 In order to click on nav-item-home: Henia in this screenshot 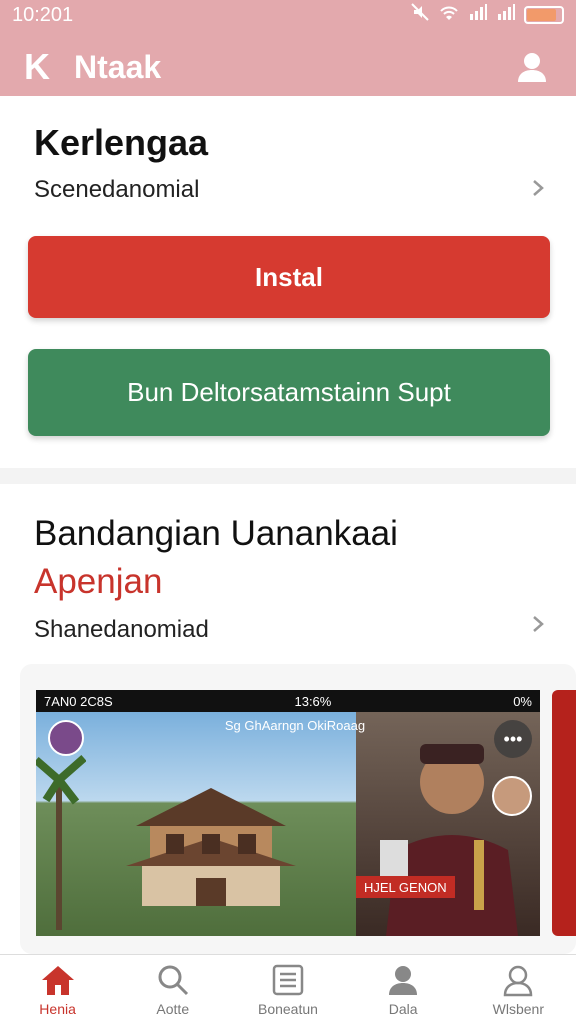, I will do `click(58, 990)`.